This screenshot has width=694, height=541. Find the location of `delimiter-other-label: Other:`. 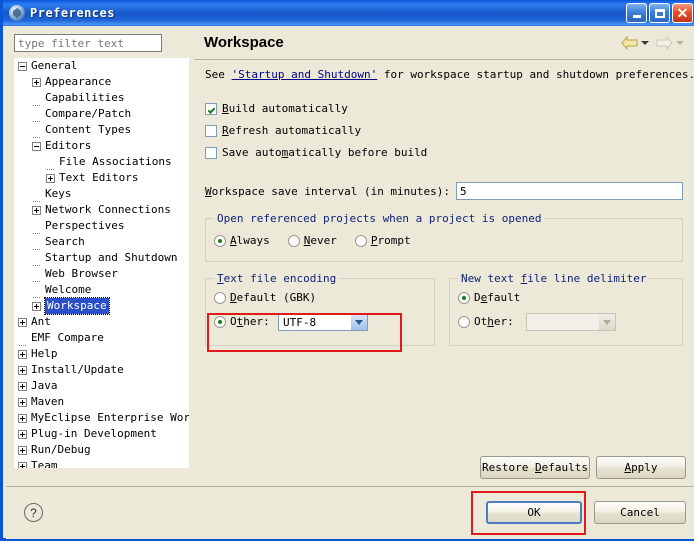

delimiter-other-label: Other: is located at coordinates (494, 321).